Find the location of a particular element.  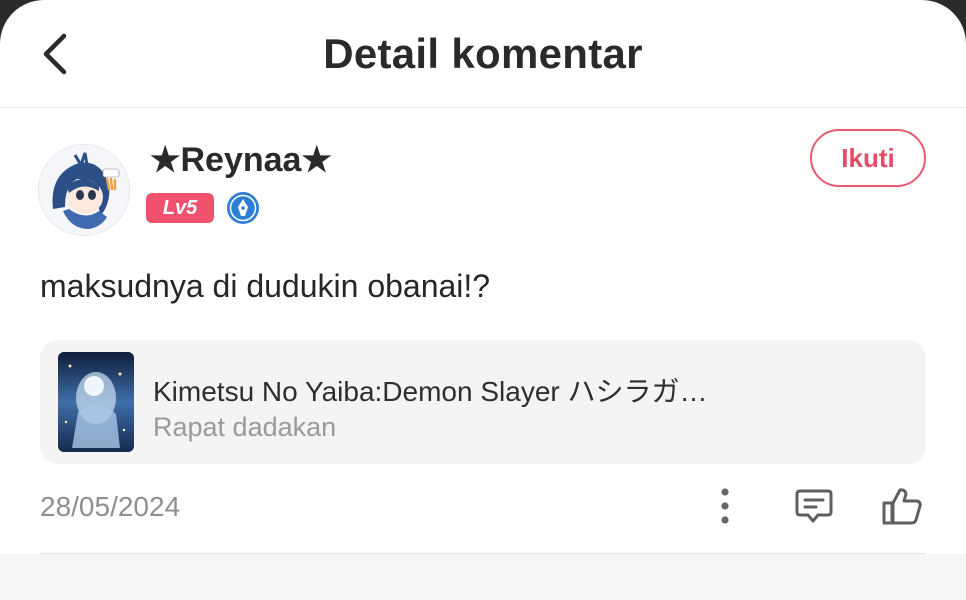

more-icon is located at coordinates (725, 506).